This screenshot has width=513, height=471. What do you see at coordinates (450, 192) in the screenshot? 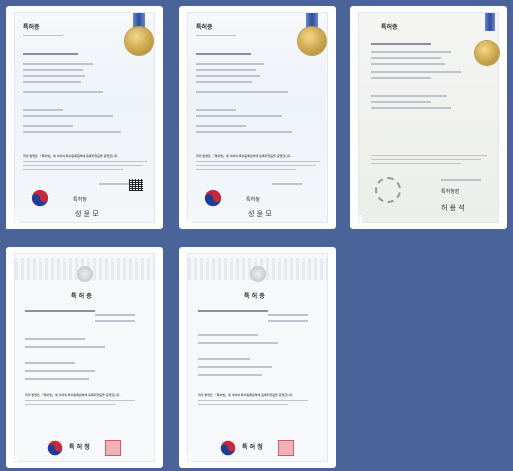
I see `issuing-office: 특허청장` at bounding box center [450, 192].